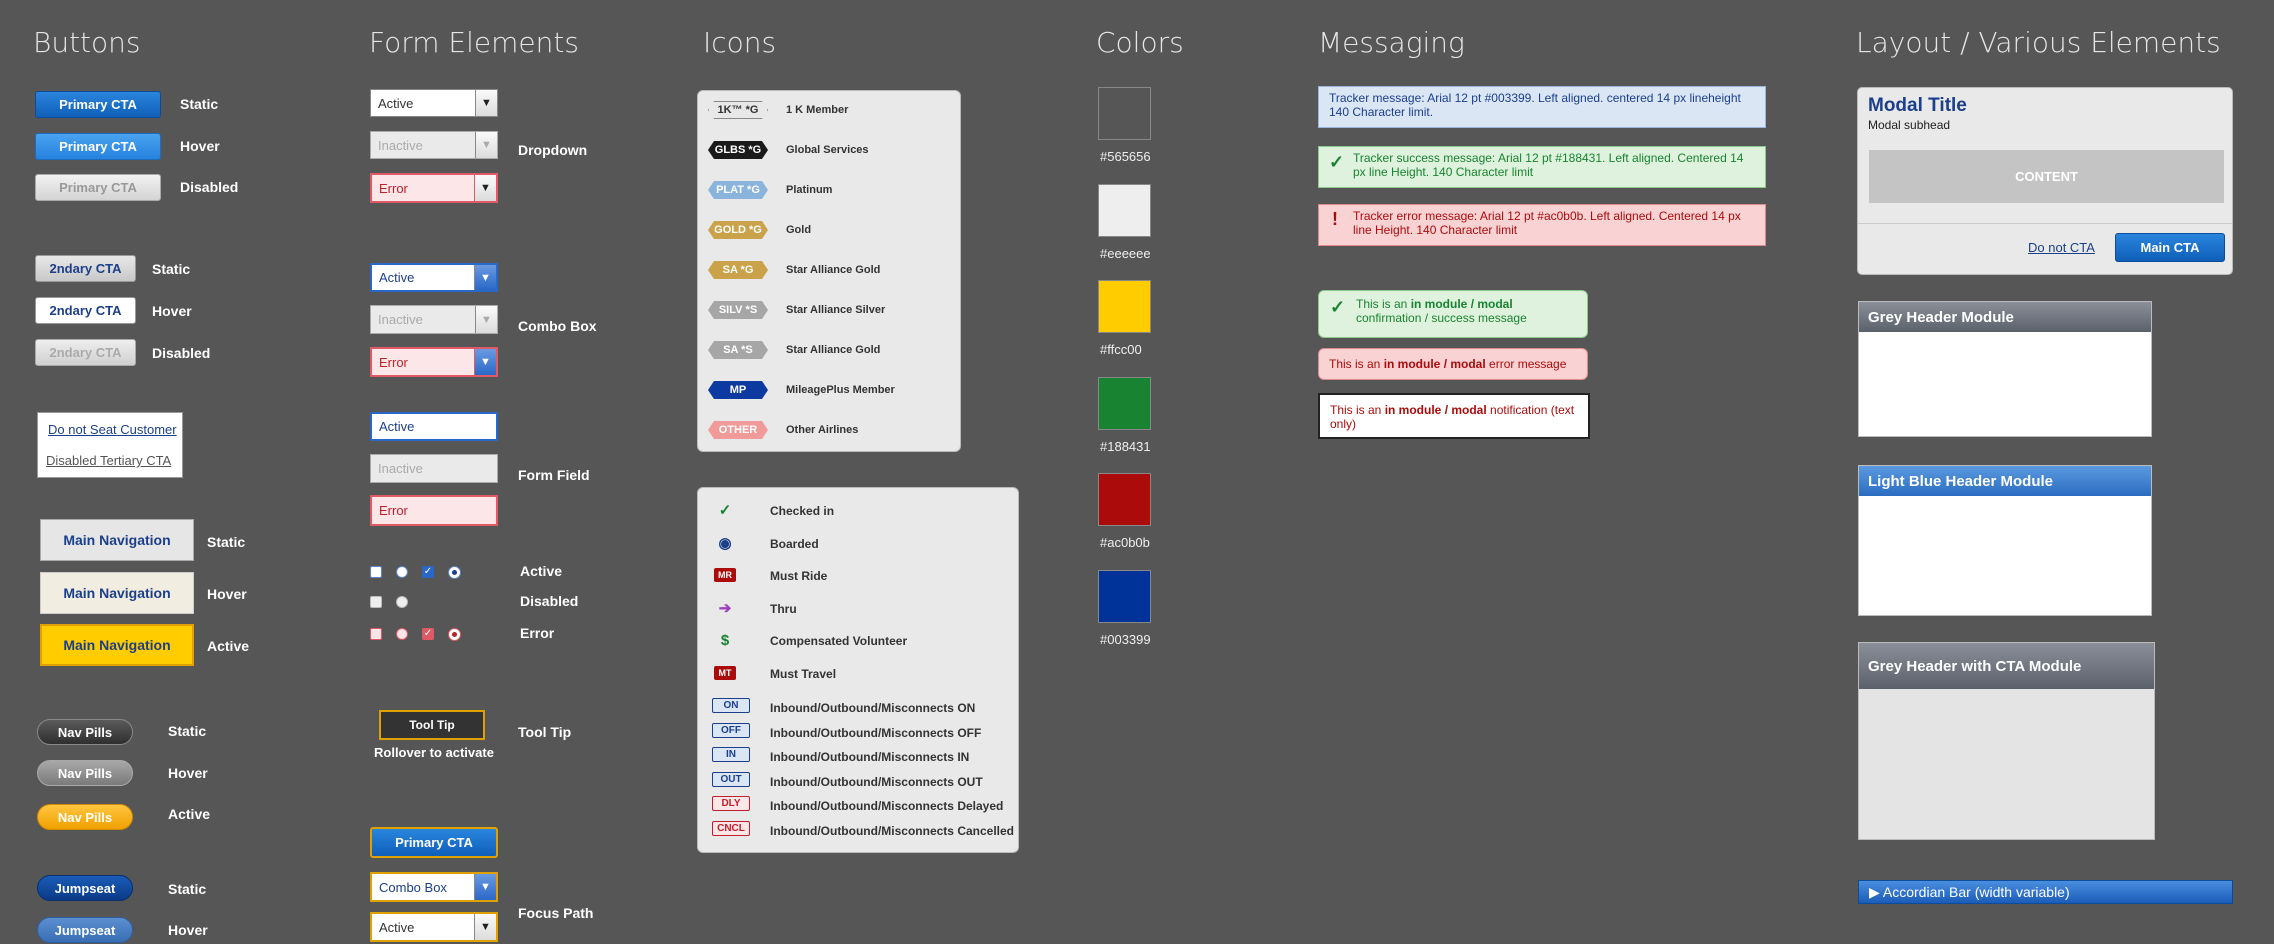 This screenshot has height=944, width=2274. What do you see at coordinates (731, 705) in the screenshot?
I see `on-icon: ON` at bounding box center [731, 705].